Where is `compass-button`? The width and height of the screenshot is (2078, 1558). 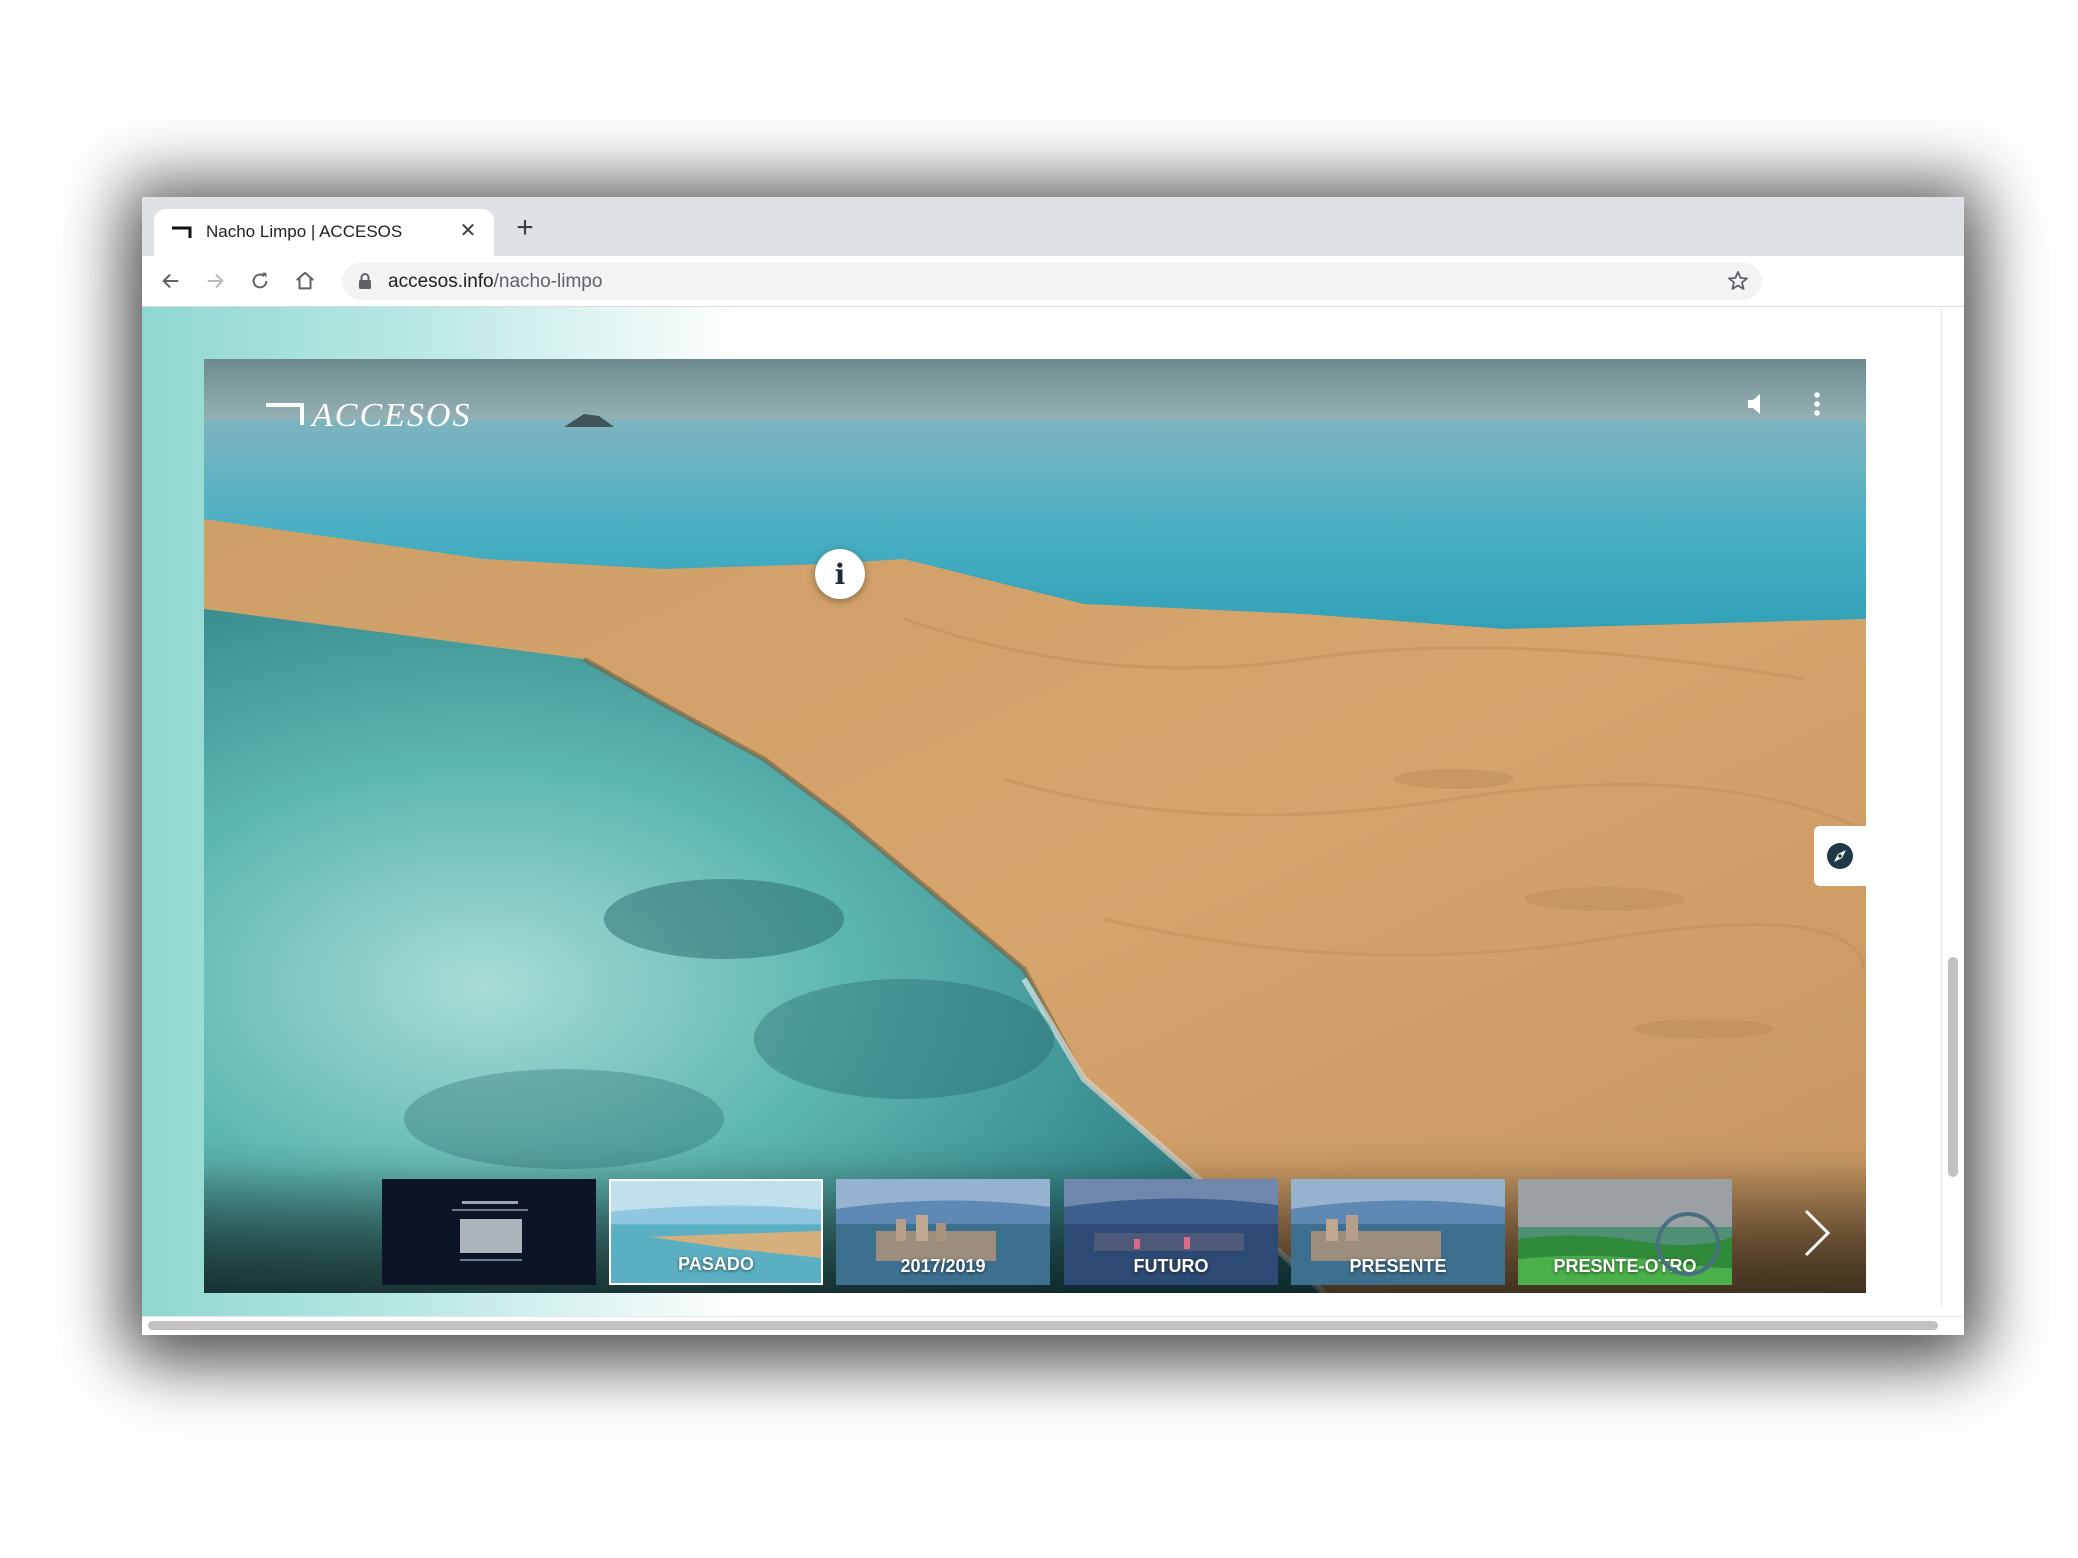 compass-button is located at coordinates (1840, 856).